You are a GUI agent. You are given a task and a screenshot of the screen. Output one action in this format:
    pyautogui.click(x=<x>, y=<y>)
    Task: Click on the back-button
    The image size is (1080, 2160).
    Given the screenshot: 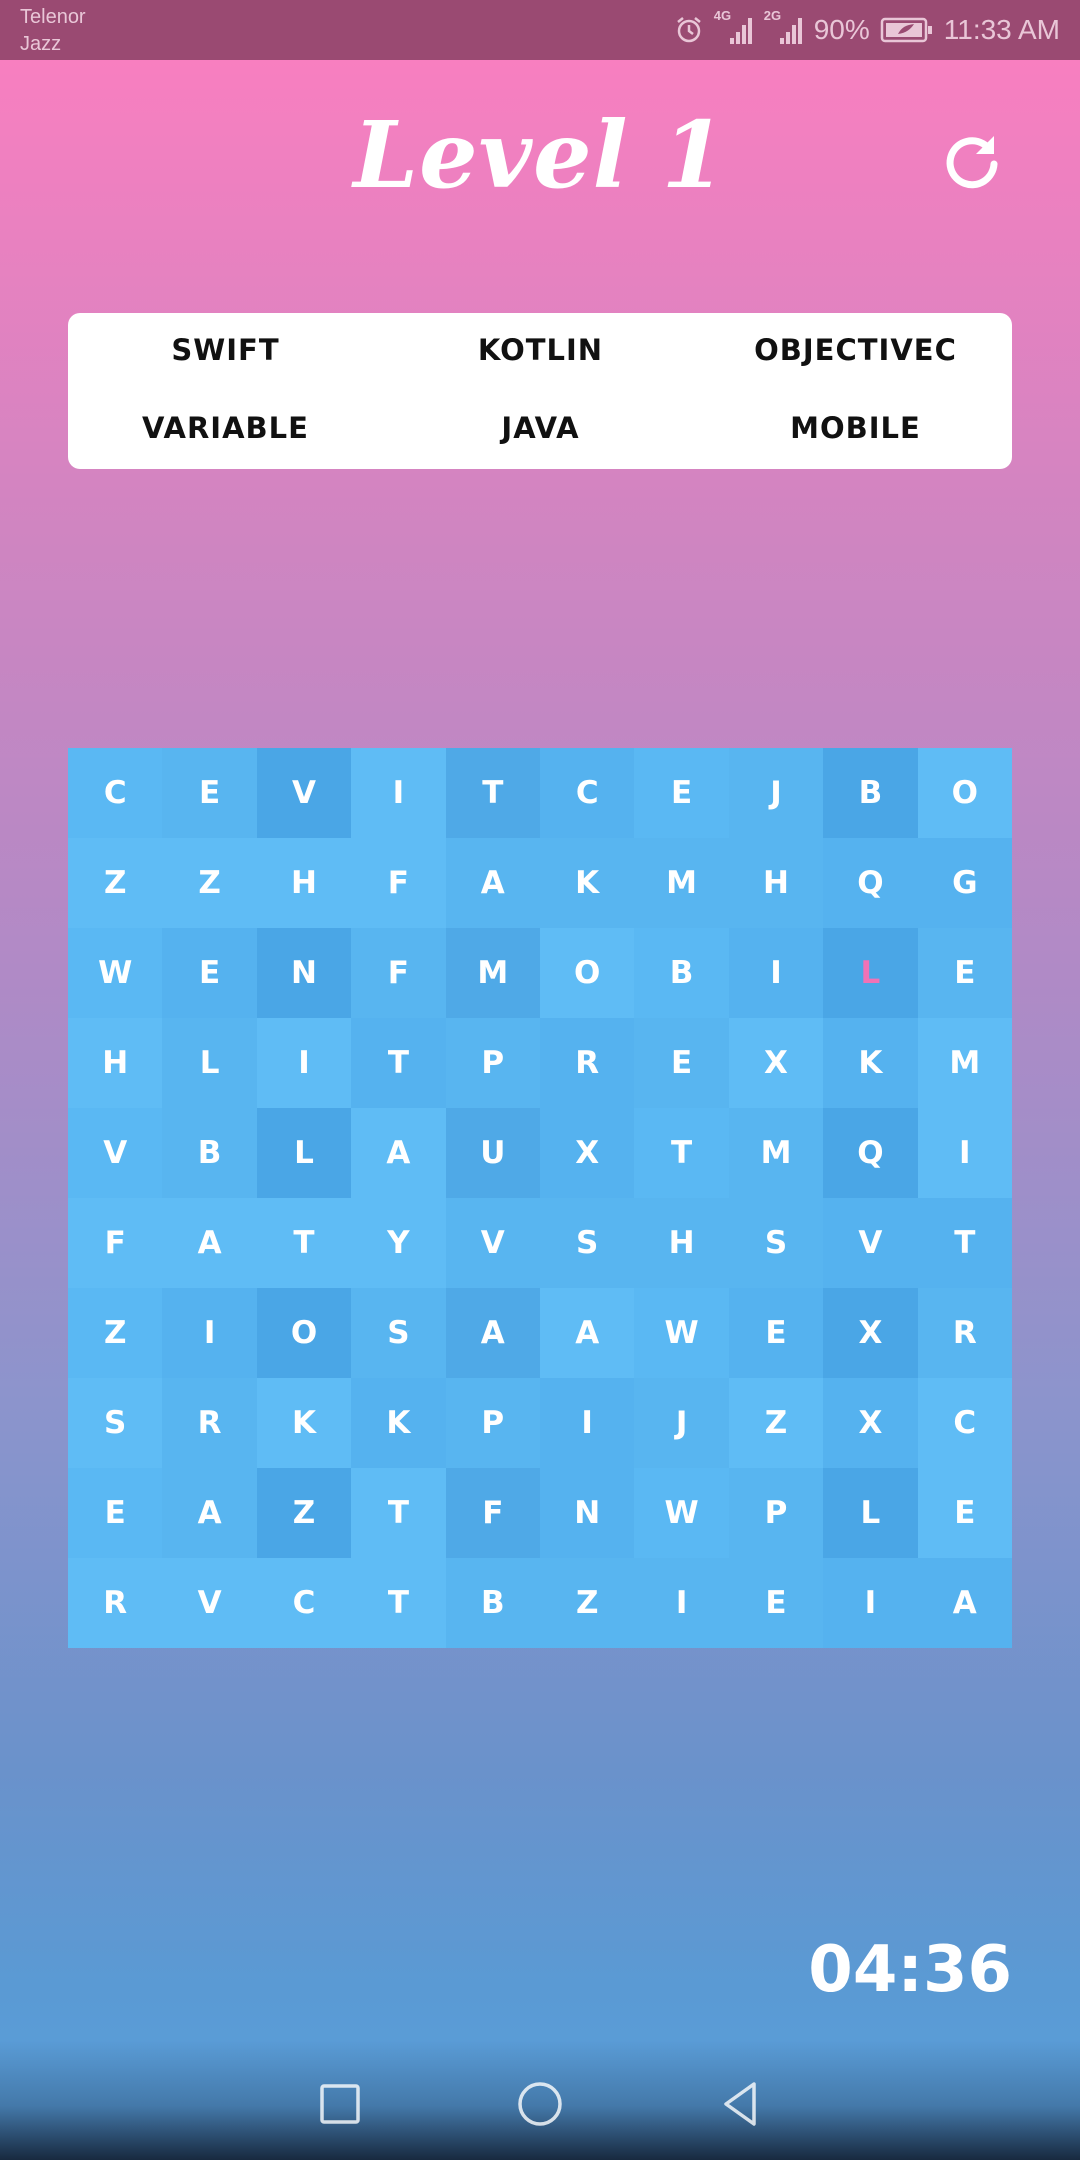 What is the action you would take?
    pyautogui.click(x=740, y=2104)
    